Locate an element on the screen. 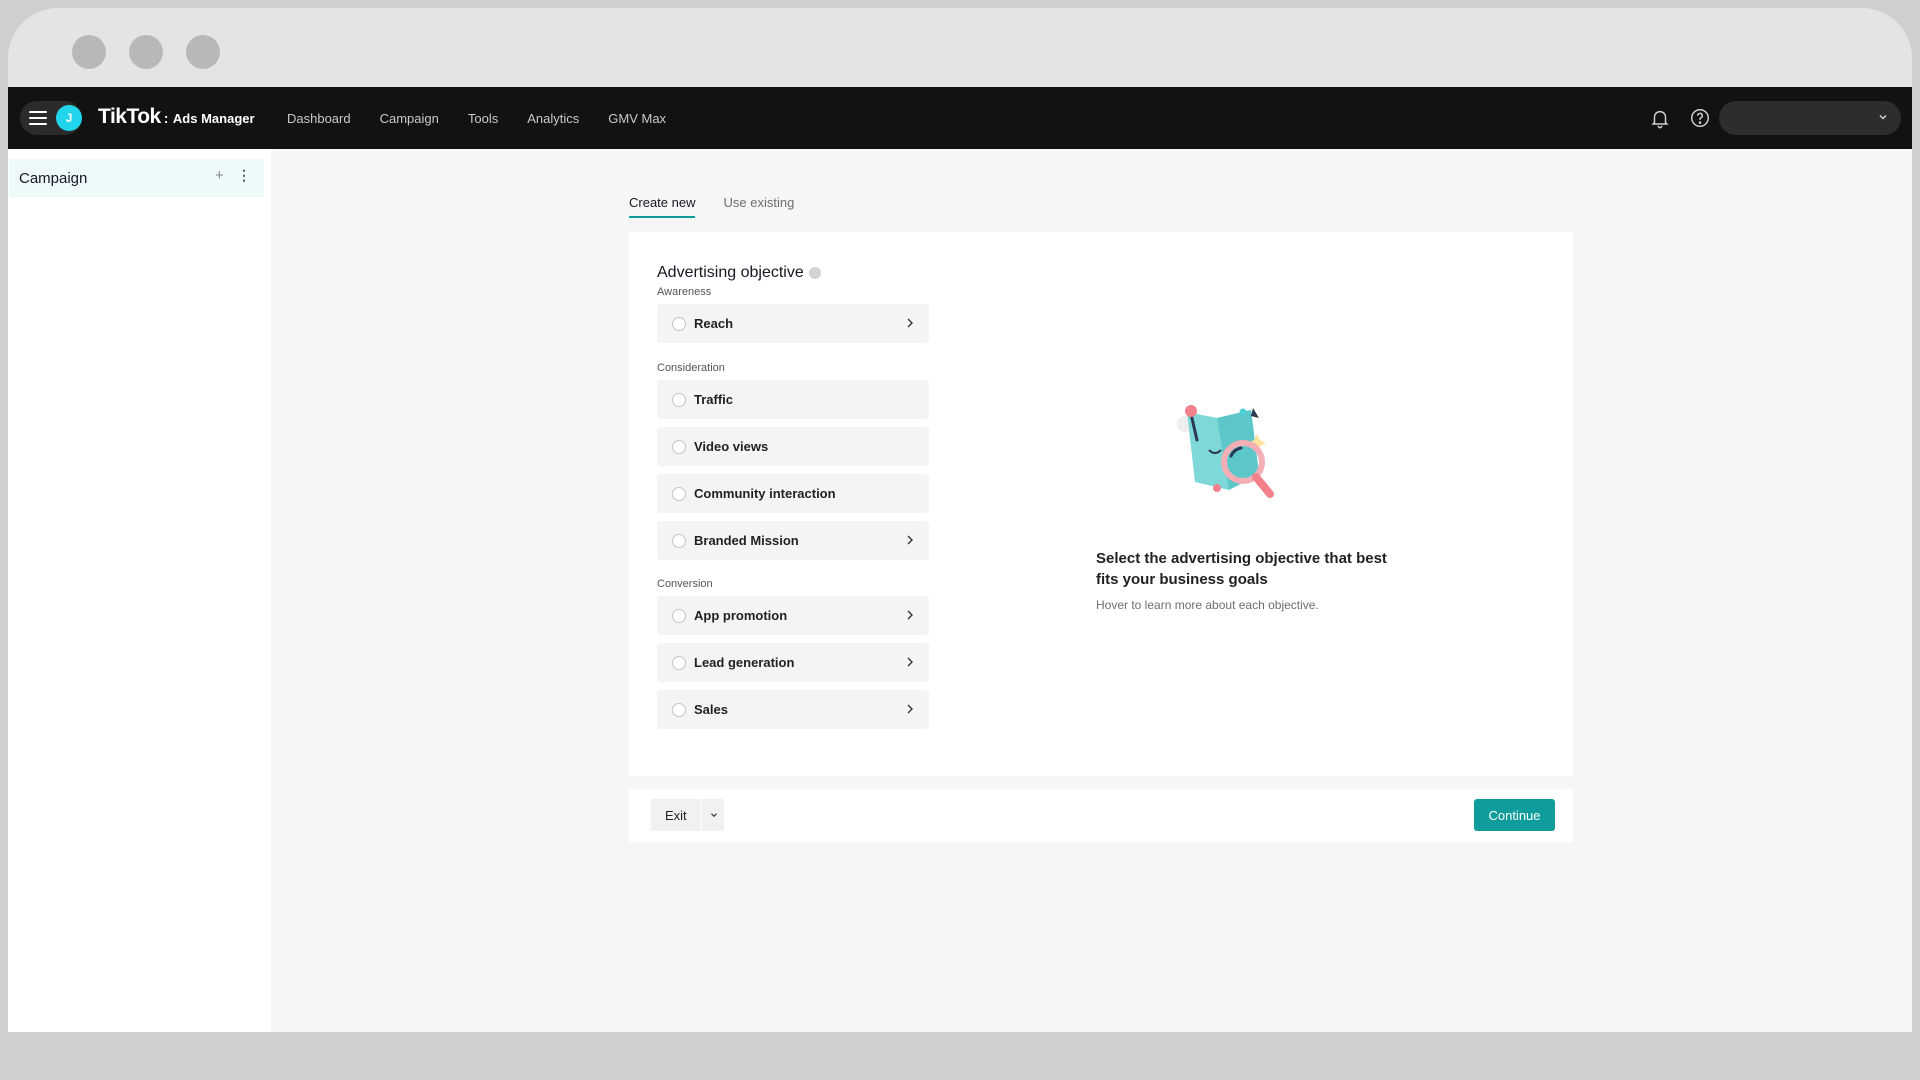 The image size is (1920, 1080). option-label: Video views is located at coordinates (731, 446).